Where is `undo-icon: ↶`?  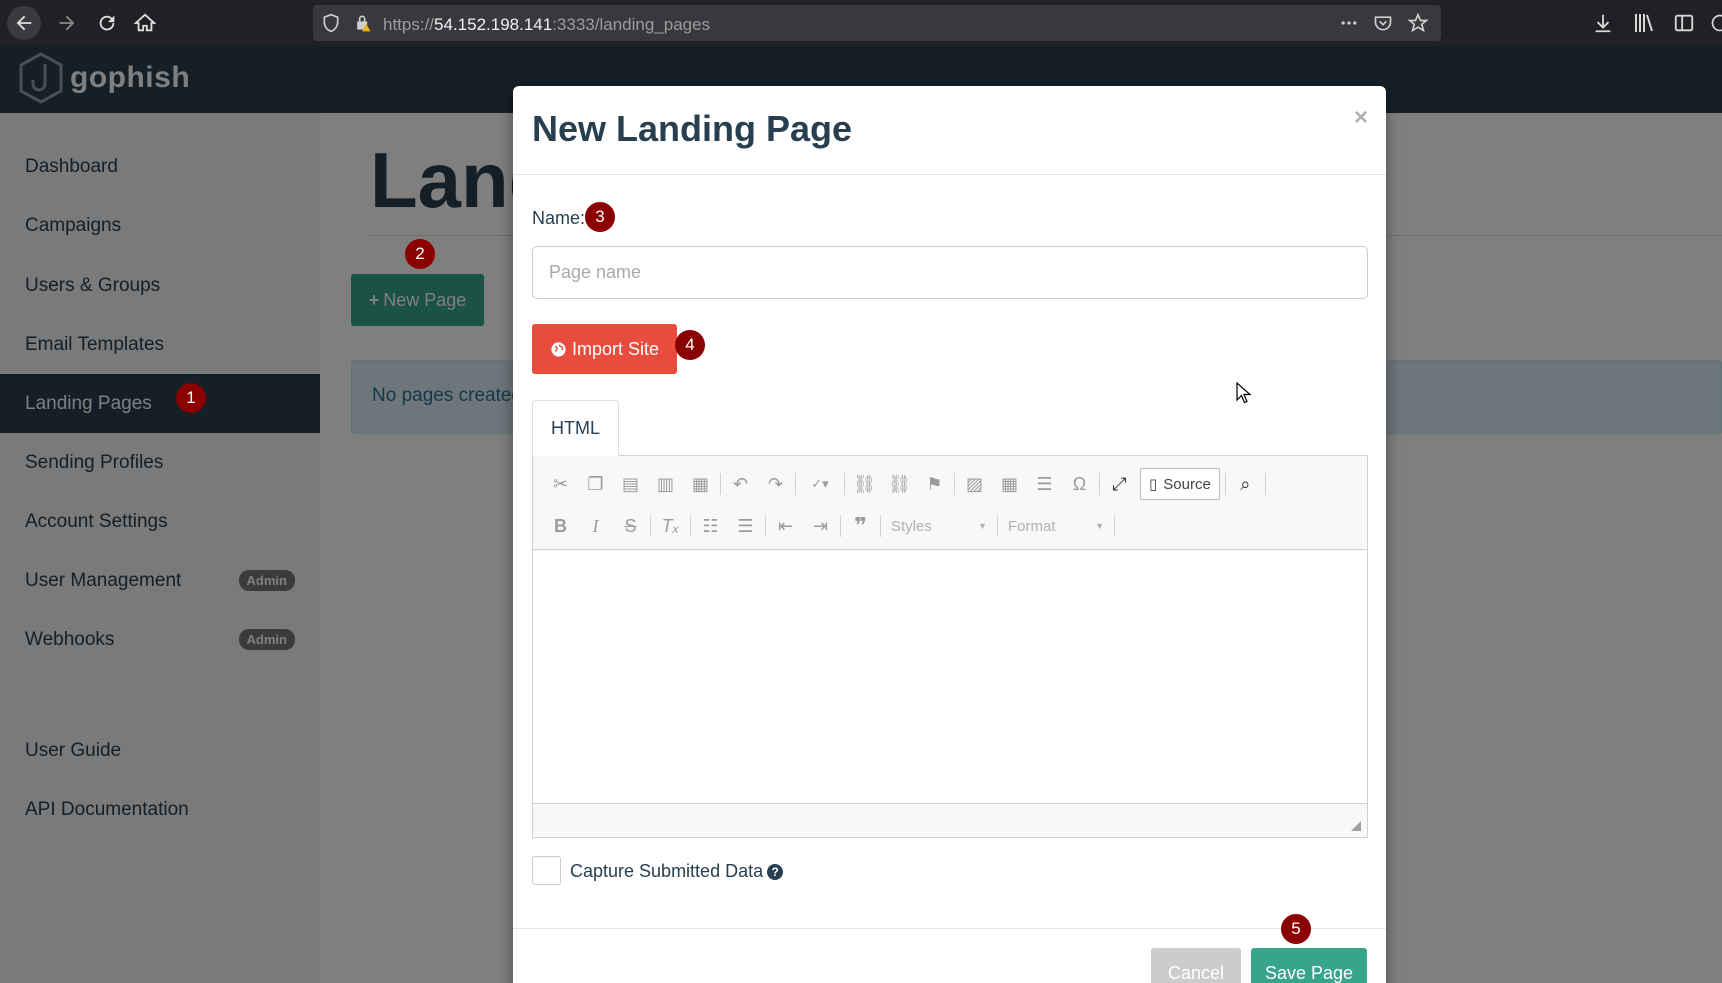 undo-icon: ↶ is located at coordinates (740, 484).